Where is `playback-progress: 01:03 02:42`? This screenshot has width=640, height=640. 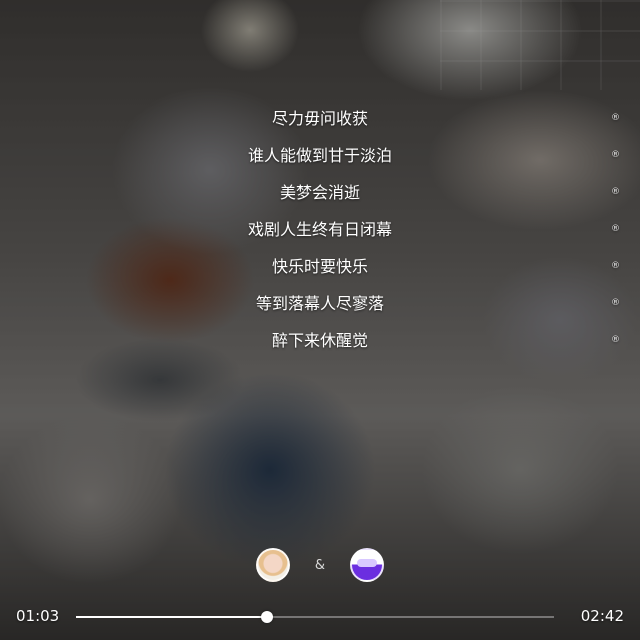 playback-progress: 01:03 02:42 is located at coordinates (320, 617).